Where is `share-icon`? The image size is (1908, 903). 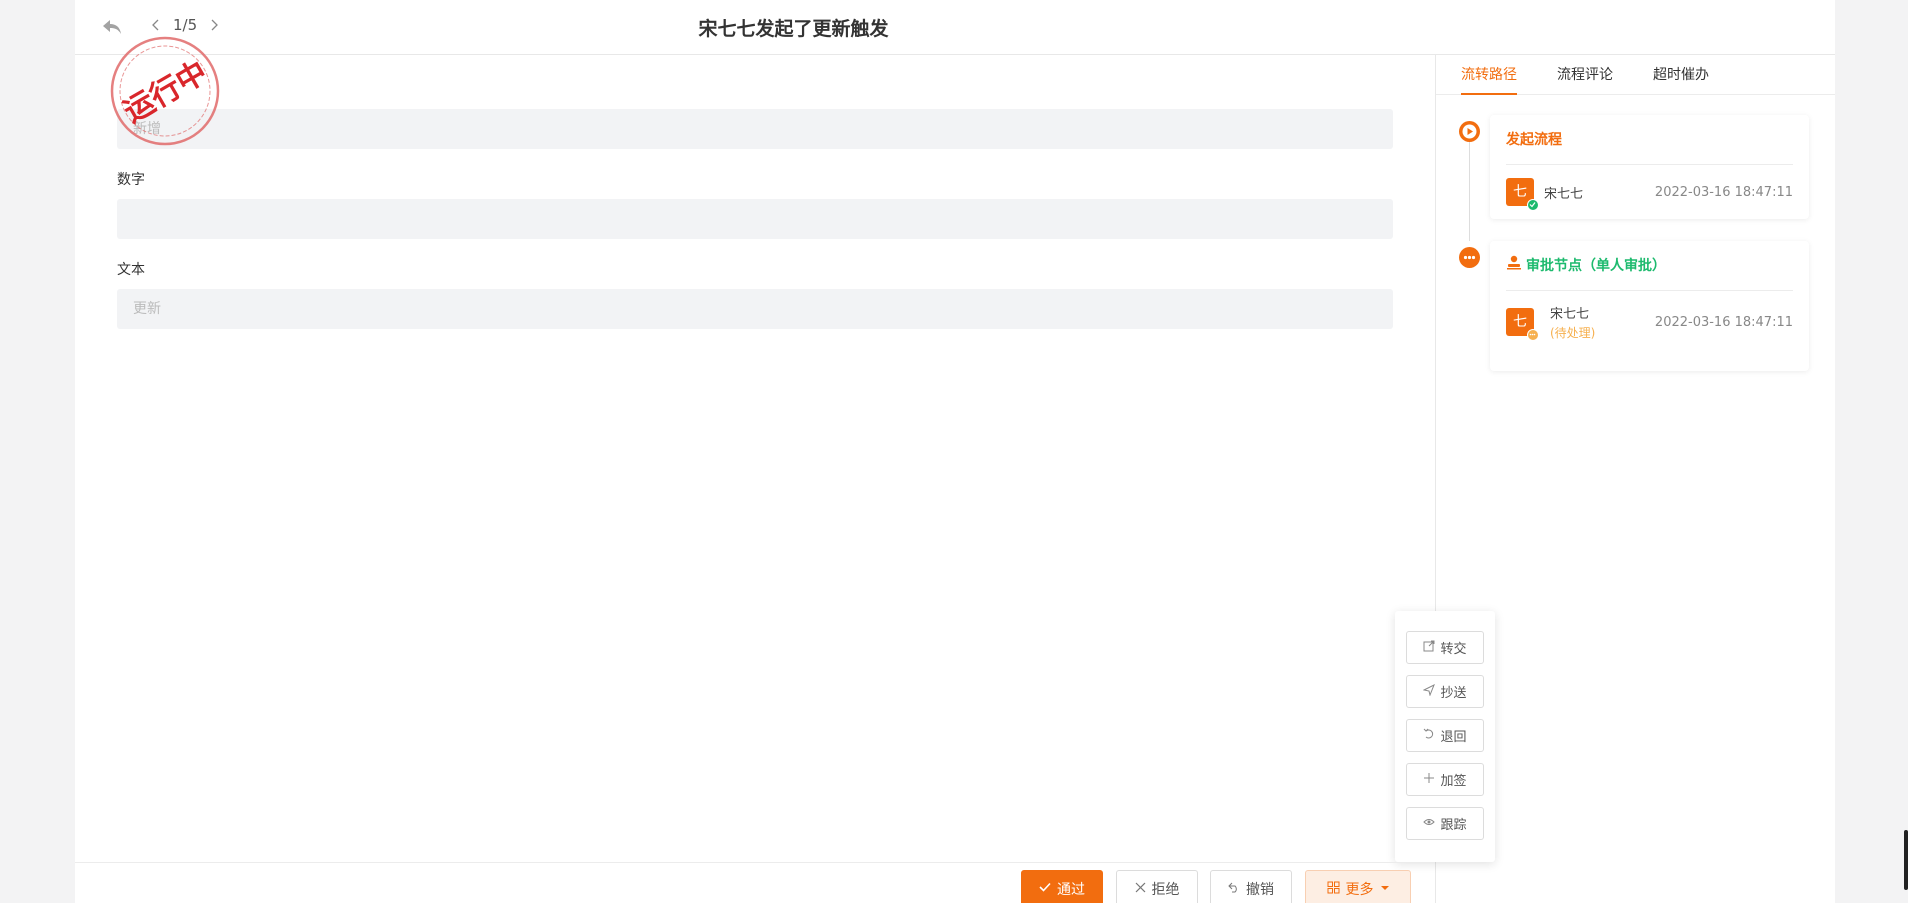
share-icon is located at coordinates (1429, 648).